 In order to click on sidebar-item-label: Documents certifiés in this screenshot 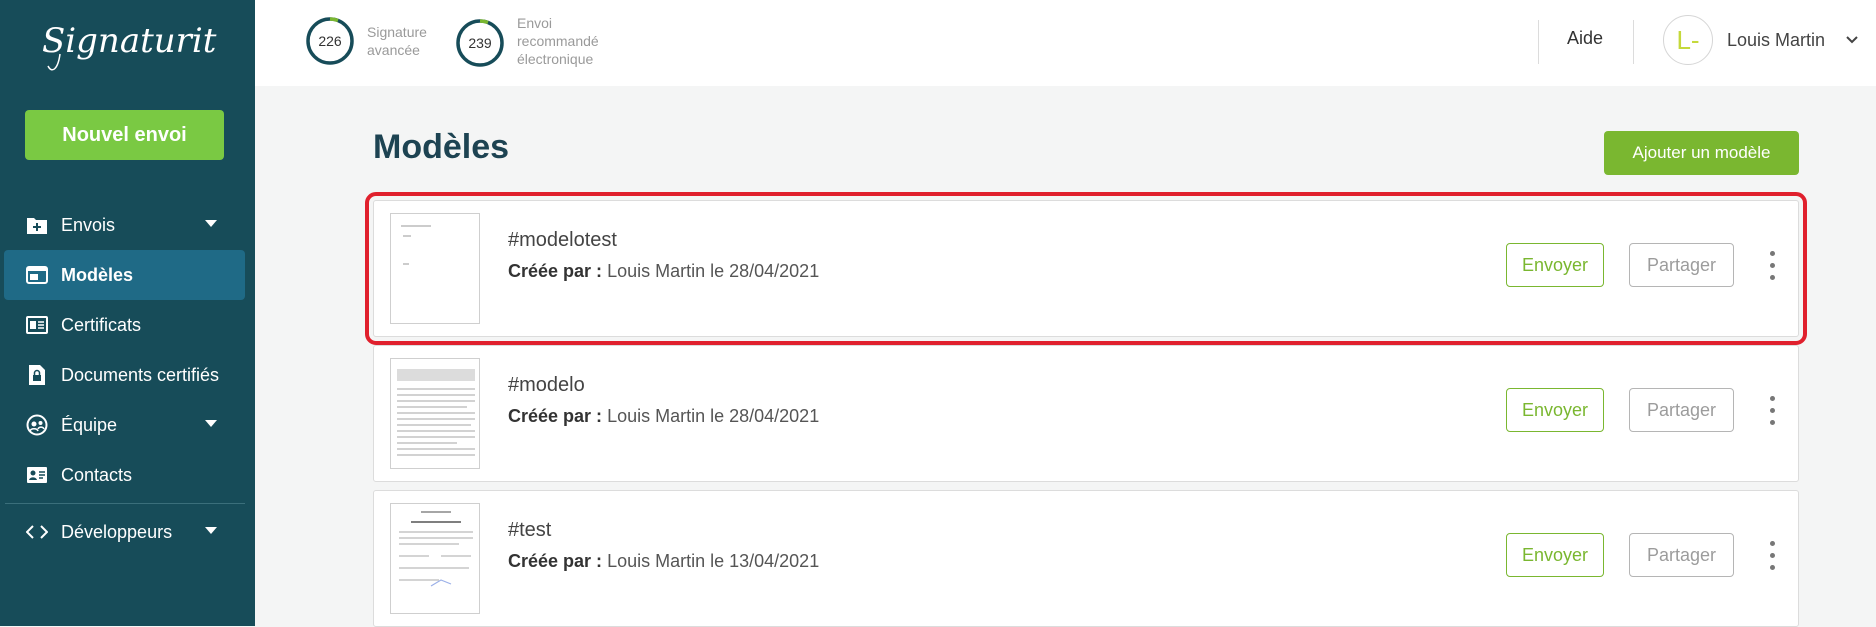, I will do `click(140, 374)`.